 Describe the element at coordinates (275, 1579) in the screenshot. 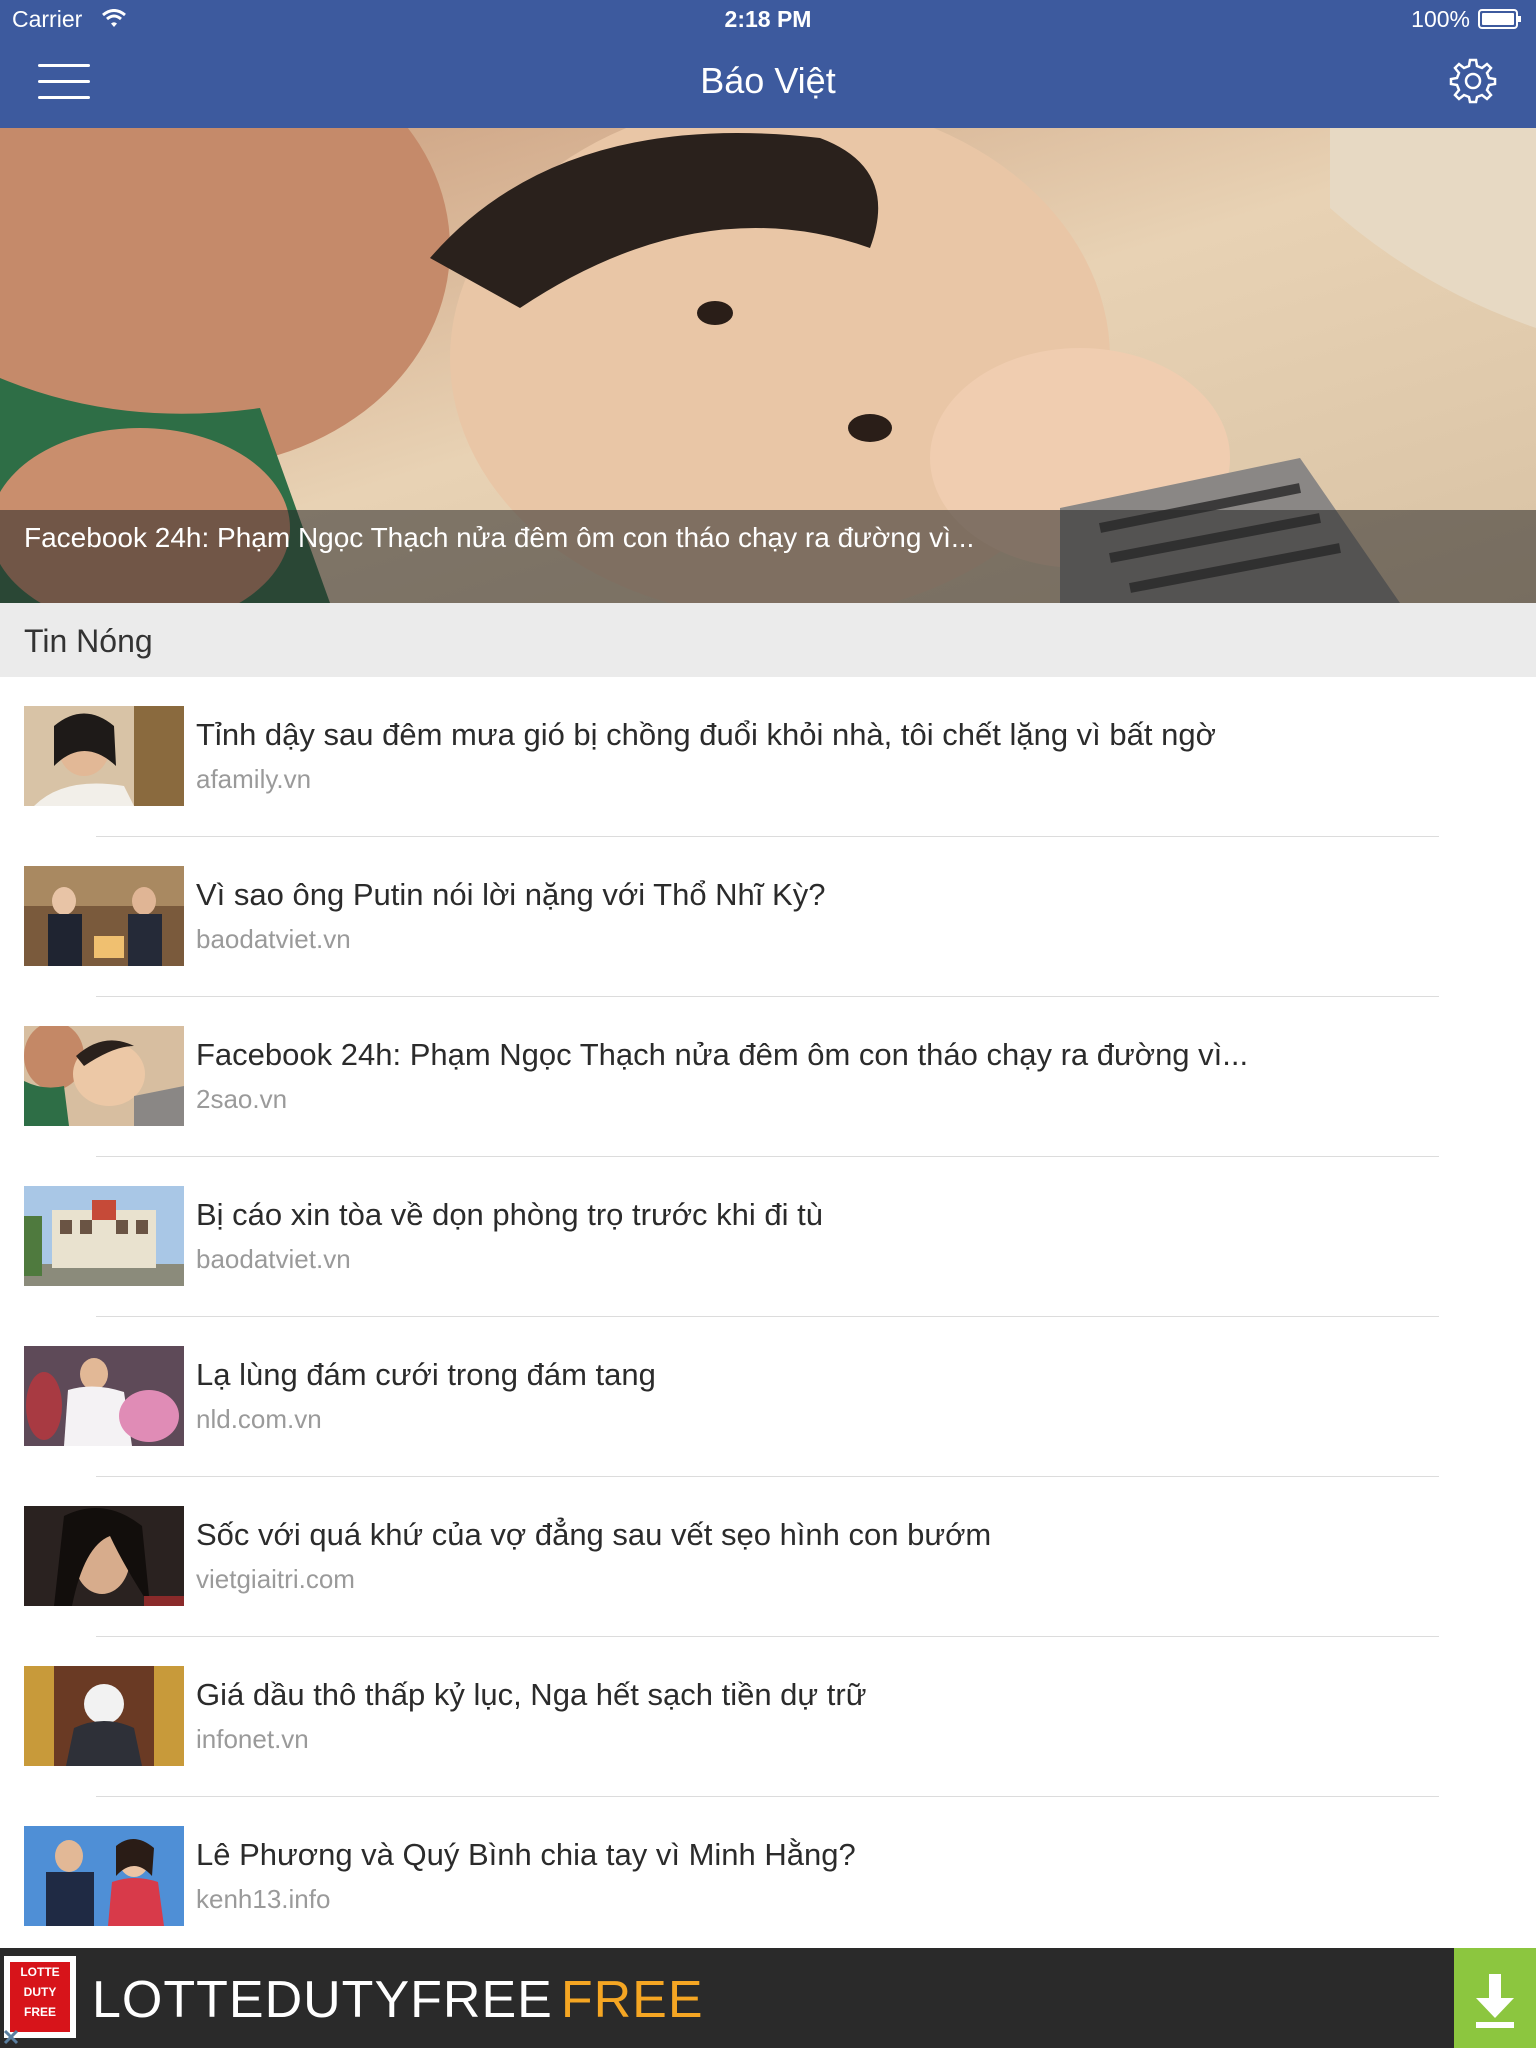

I see `news-source: vietgiaitri.com` at that location.